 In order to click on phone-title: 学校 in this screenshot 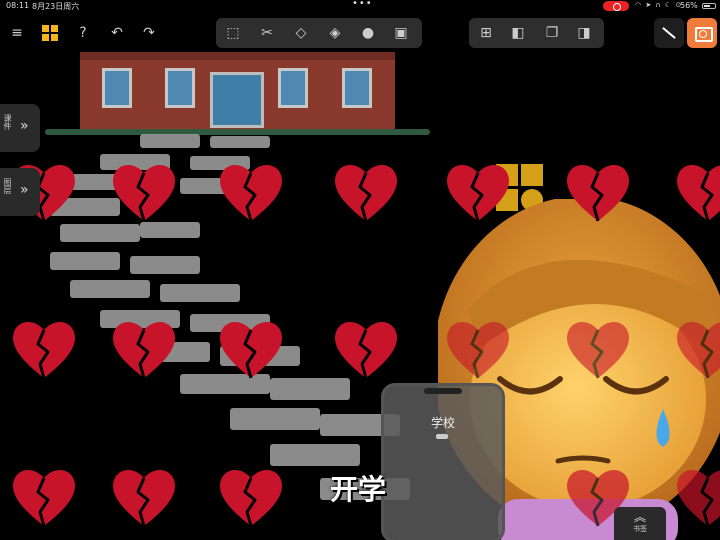, I will do `click(442, 423)`.